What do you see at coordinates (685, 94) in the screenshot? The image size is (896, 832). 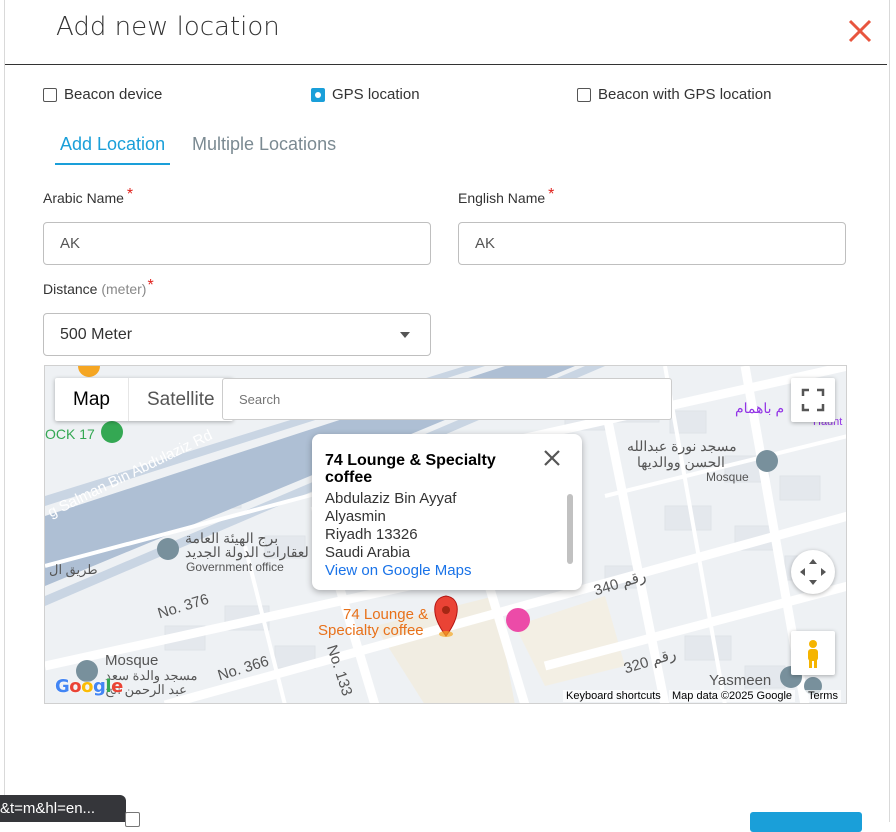 I see `option-label: Beacon with GPS location` at bounding box center [685, 94].